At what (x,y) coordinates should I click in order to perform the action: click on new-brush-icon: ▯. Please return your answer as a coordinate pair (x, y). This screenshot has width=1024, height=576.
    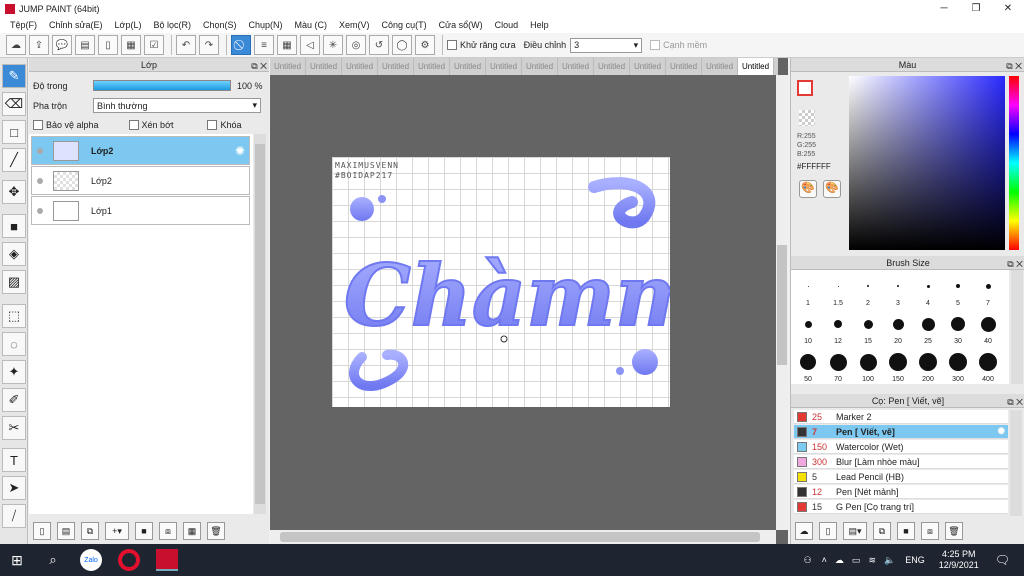
    Looking at the image, I should click on (828, 531).